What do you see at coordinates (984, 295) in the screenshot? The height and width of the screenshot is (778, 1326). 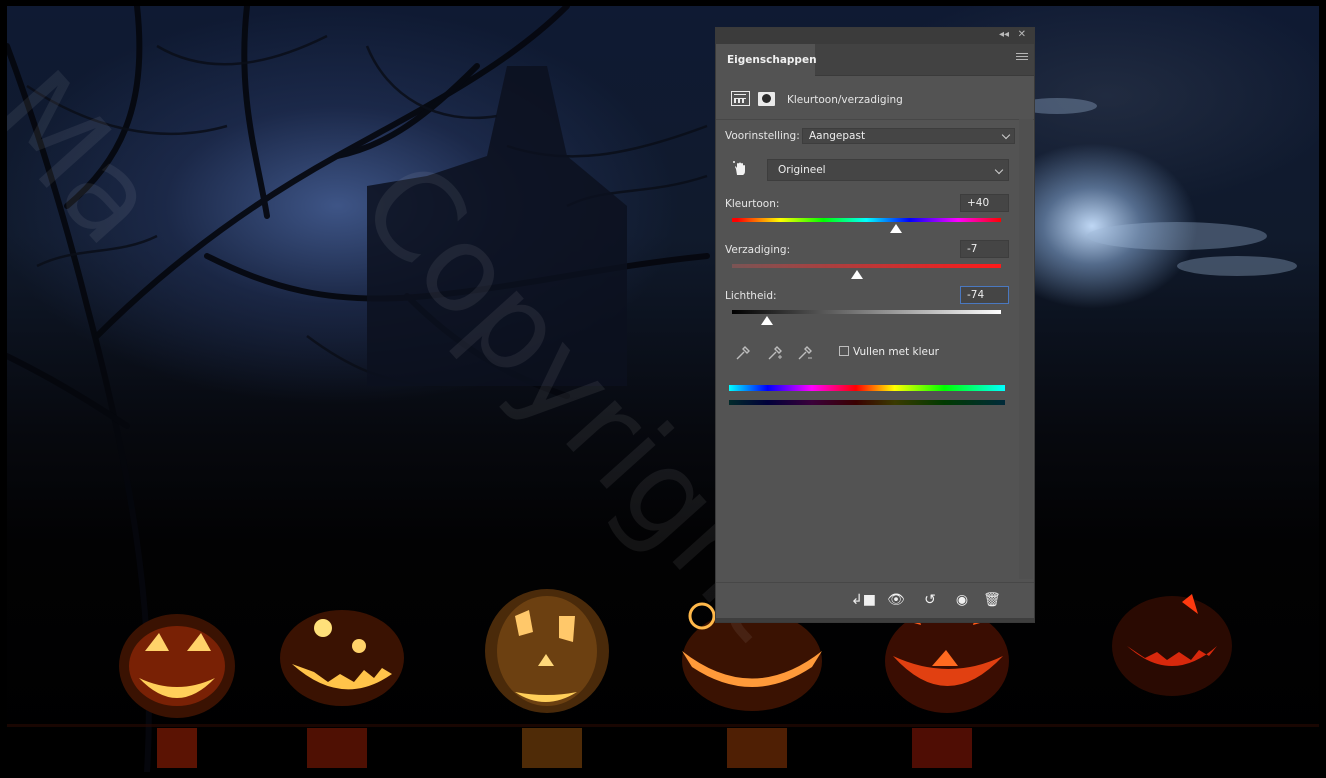 I see `lightness-value-field: -74` at bounding box center [984, 295].